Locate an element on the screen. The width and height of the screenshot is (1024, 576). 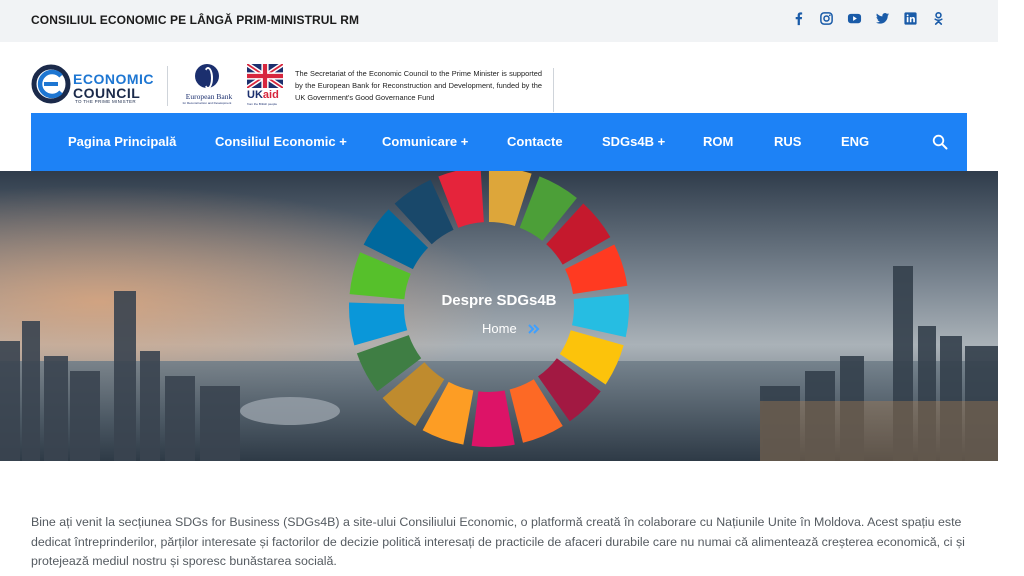
sdg-color-wheel is located at coordinates (489, 309).